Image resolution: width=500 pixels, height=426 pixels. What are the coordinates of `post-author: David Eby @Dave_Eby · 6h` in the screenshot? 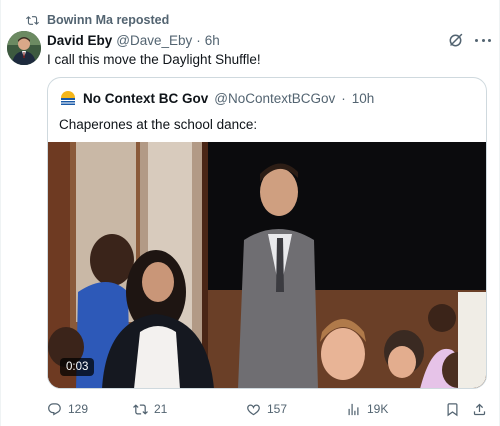 It's located at (133, 40).